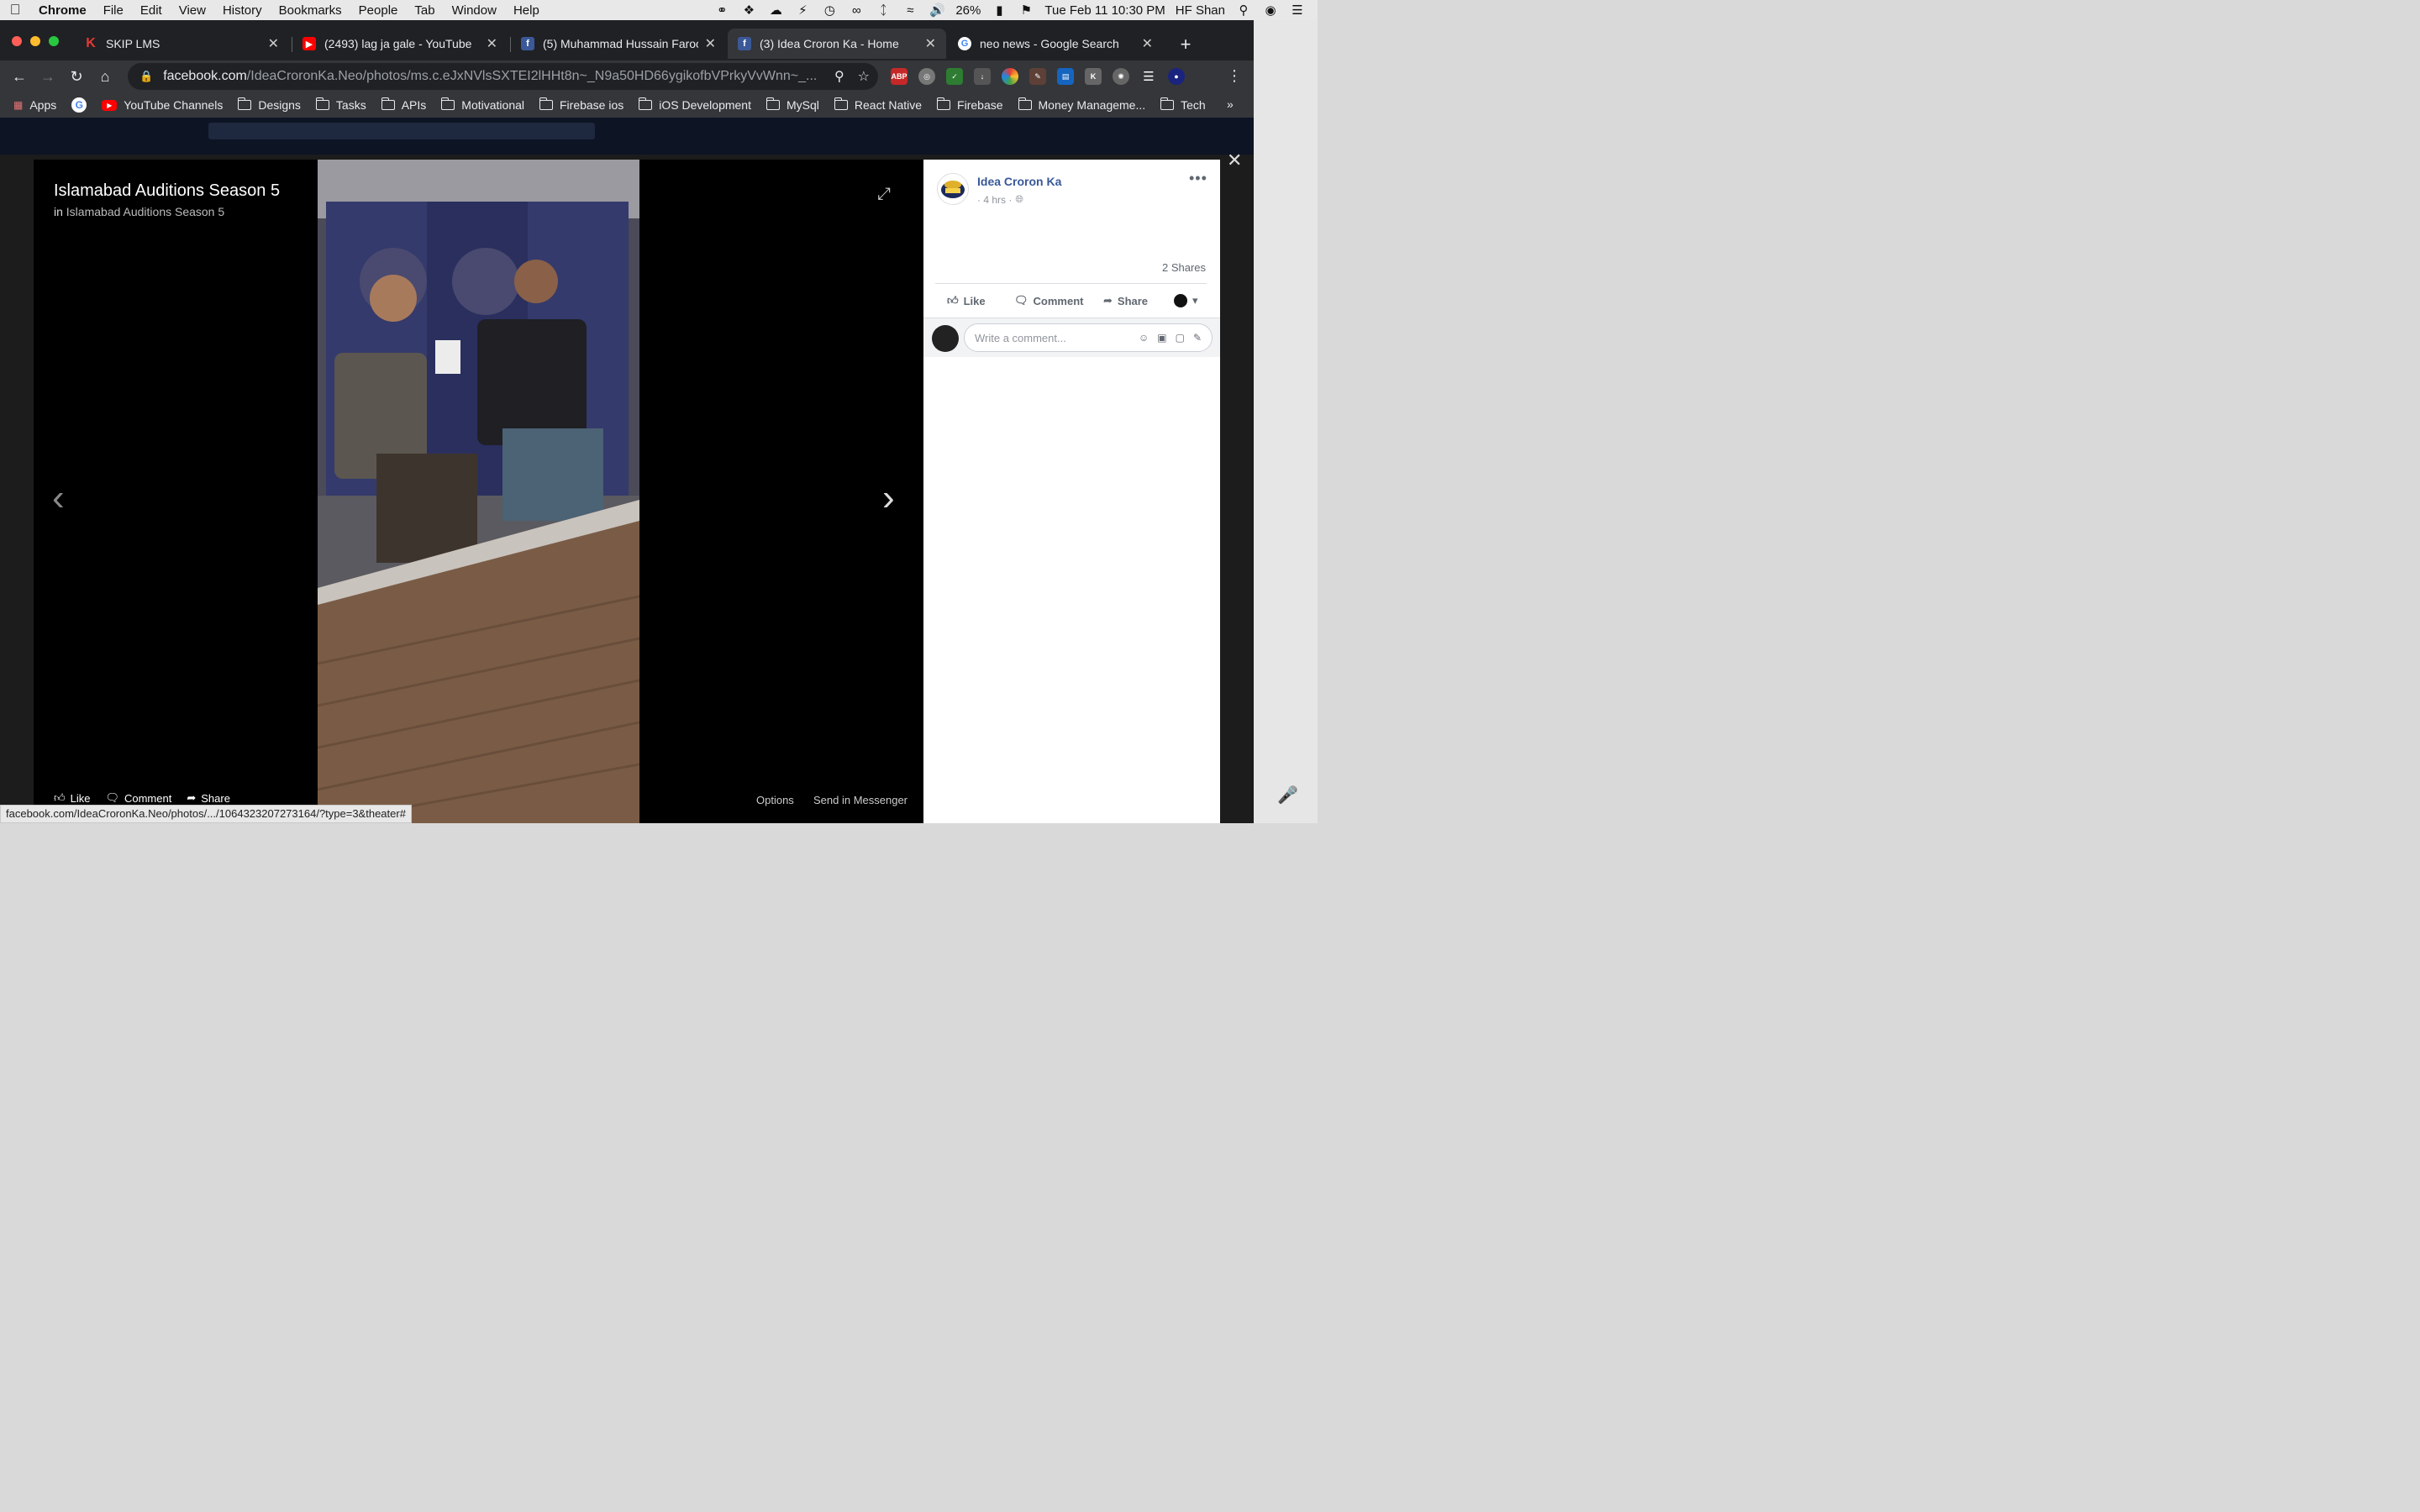 This screenshot has width=2420, height=1512. I want to click on shield-extension-icon: ✓, so click(955, 76).